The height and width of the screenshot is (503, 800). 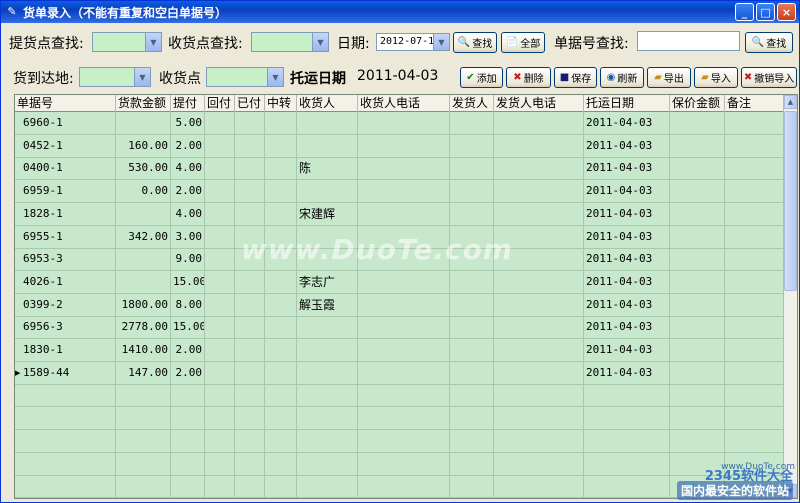 What do you see at coordinates (790, 296) in the screenshot?
I see `vertical-scrollbar: ▲ ▼` at bounding box center [790, 296].